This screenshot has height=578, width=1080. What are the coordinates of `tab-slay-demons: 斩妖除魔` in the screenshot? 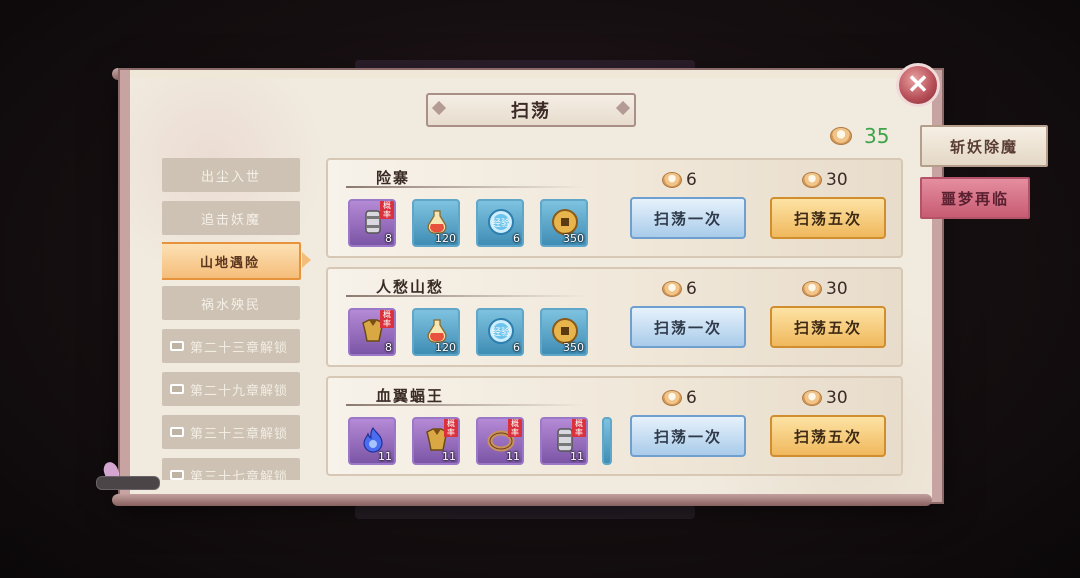 It's located at (984, 146).